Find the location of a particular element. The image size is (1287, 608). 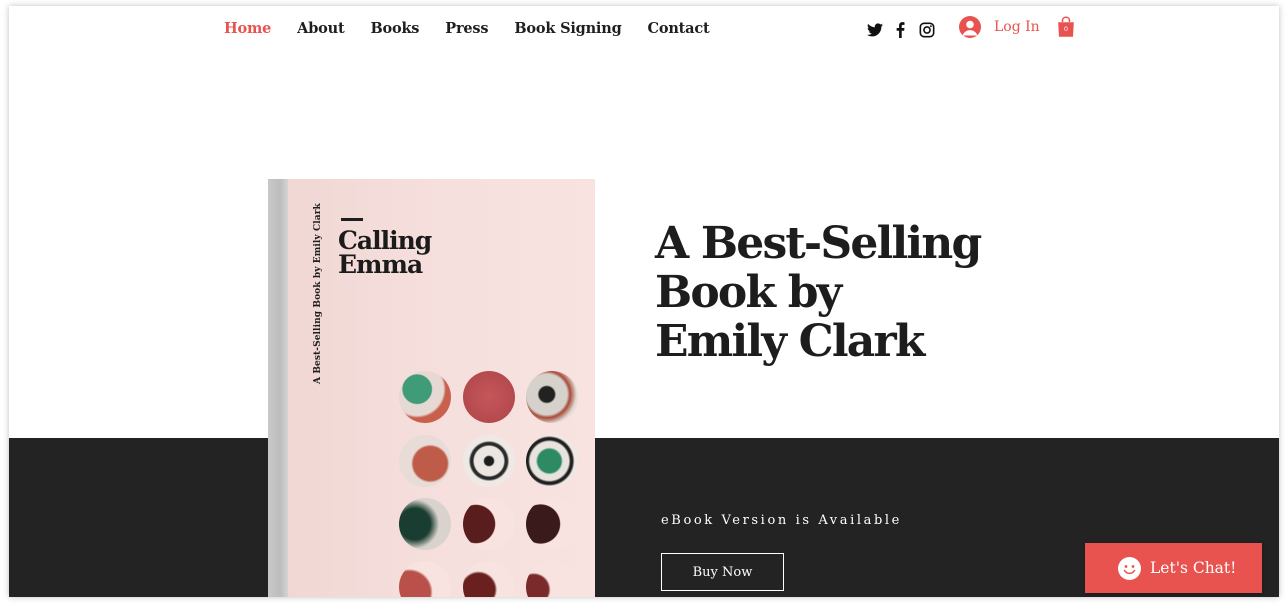

chat-label: Let's Chat! is located at coordinates (1193, 568).